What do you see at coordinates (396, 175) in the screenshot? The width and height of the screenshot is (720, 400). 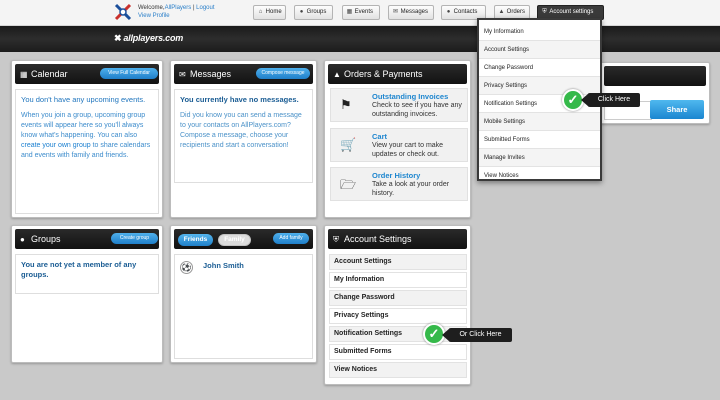 I see `order-item-title: Order History` at bounding box center [396, 175].